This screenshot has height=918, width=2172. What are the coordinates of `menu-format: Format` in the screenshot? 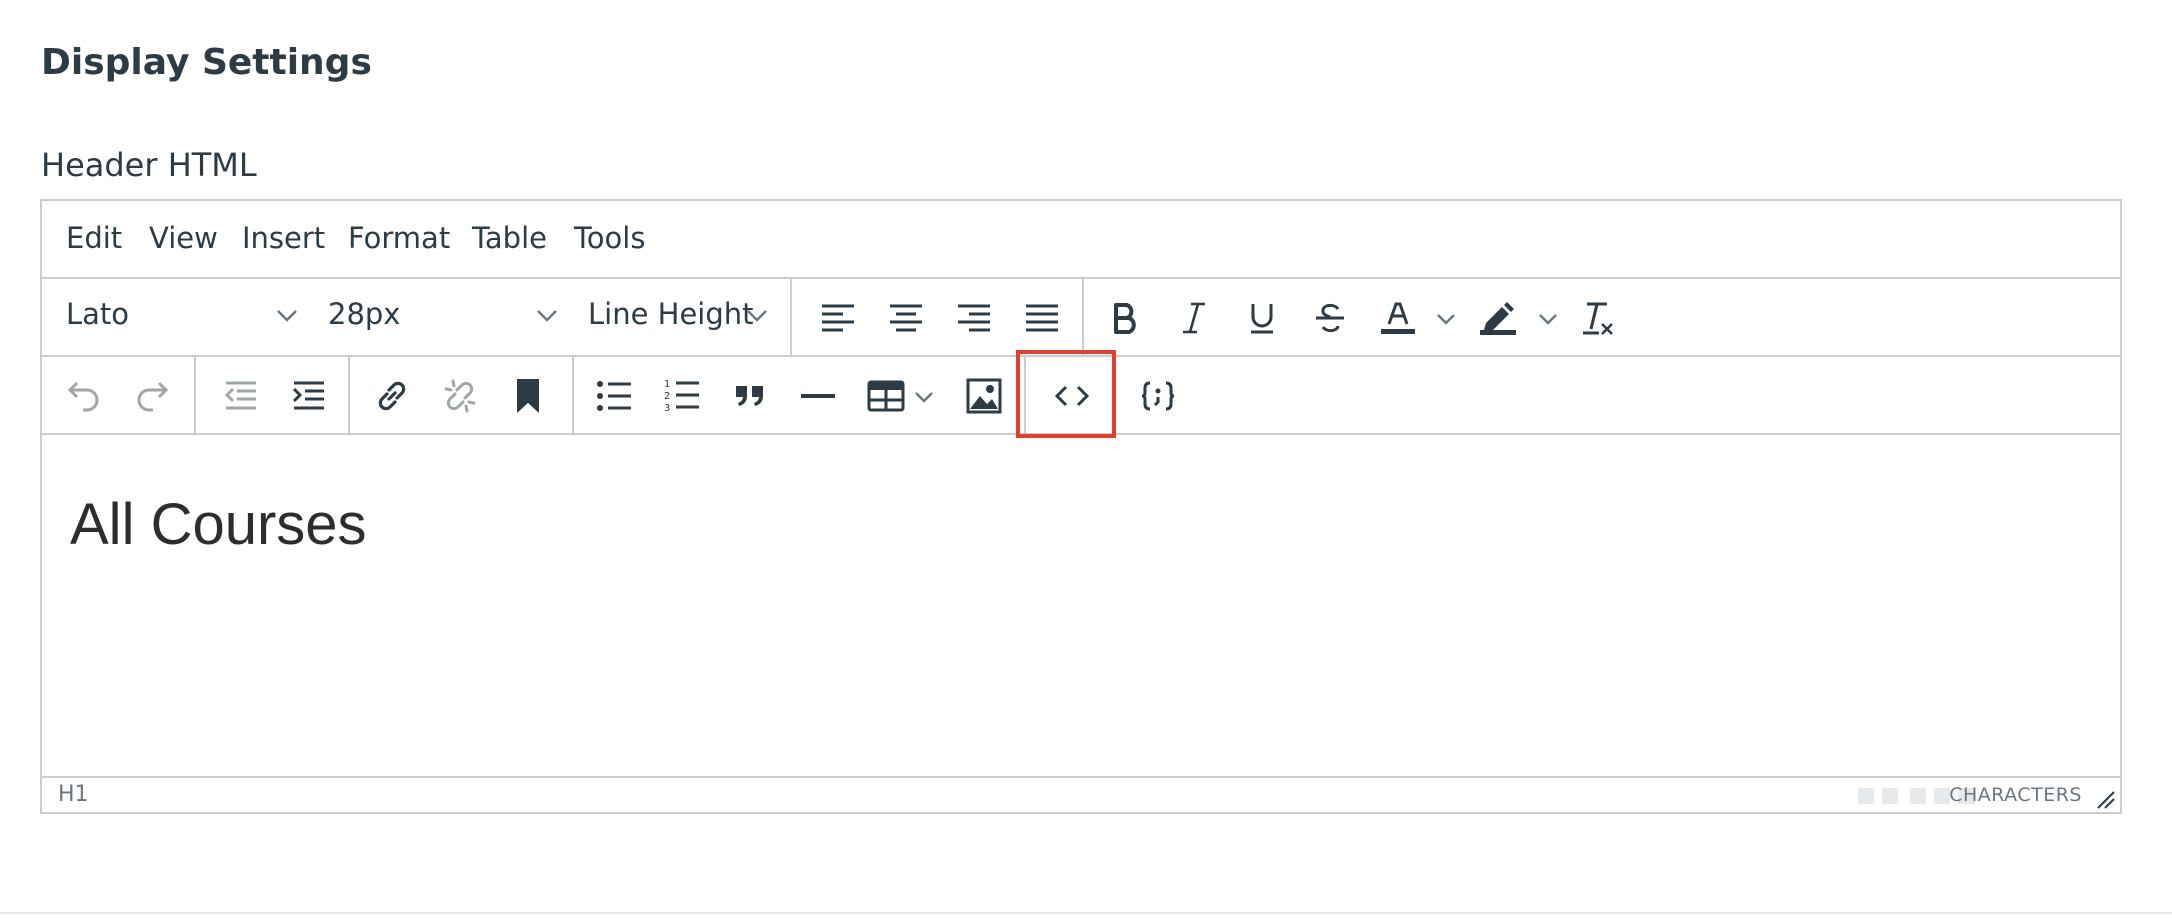 It's located at (399, 238).